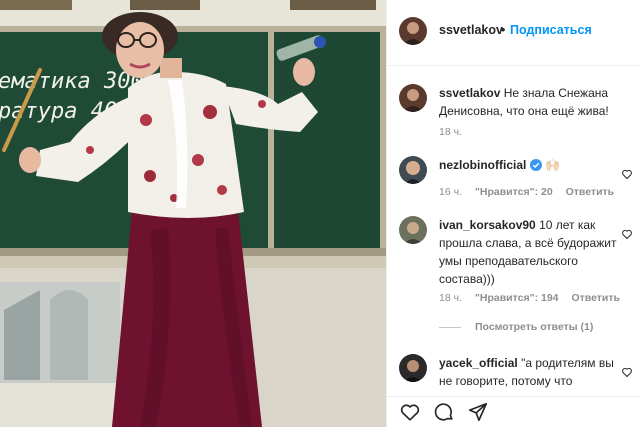 This screenshot has height=427, width=640. I want to click on board-text-line1: ематика 300, so click(72, 81).